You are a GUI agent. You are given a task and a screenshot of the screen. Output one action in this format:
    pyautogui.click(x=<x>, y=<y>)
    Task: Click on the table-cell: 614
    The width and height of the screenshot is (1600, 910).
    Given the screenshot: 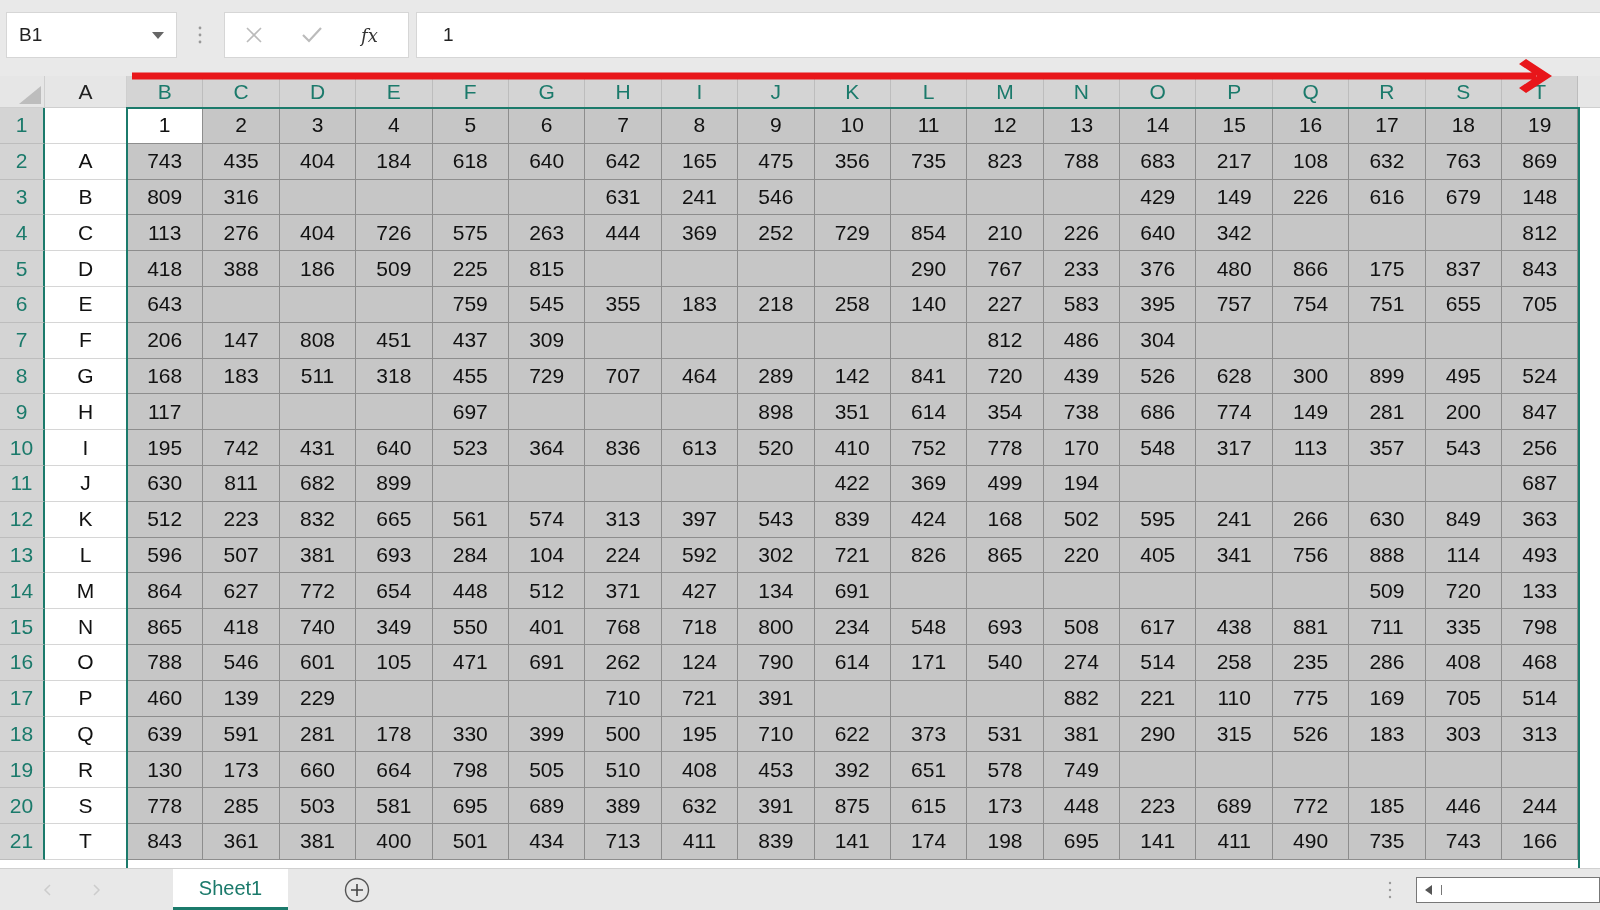 What is the action you would take?
    pyautogui.click(x=929, y=412)
    